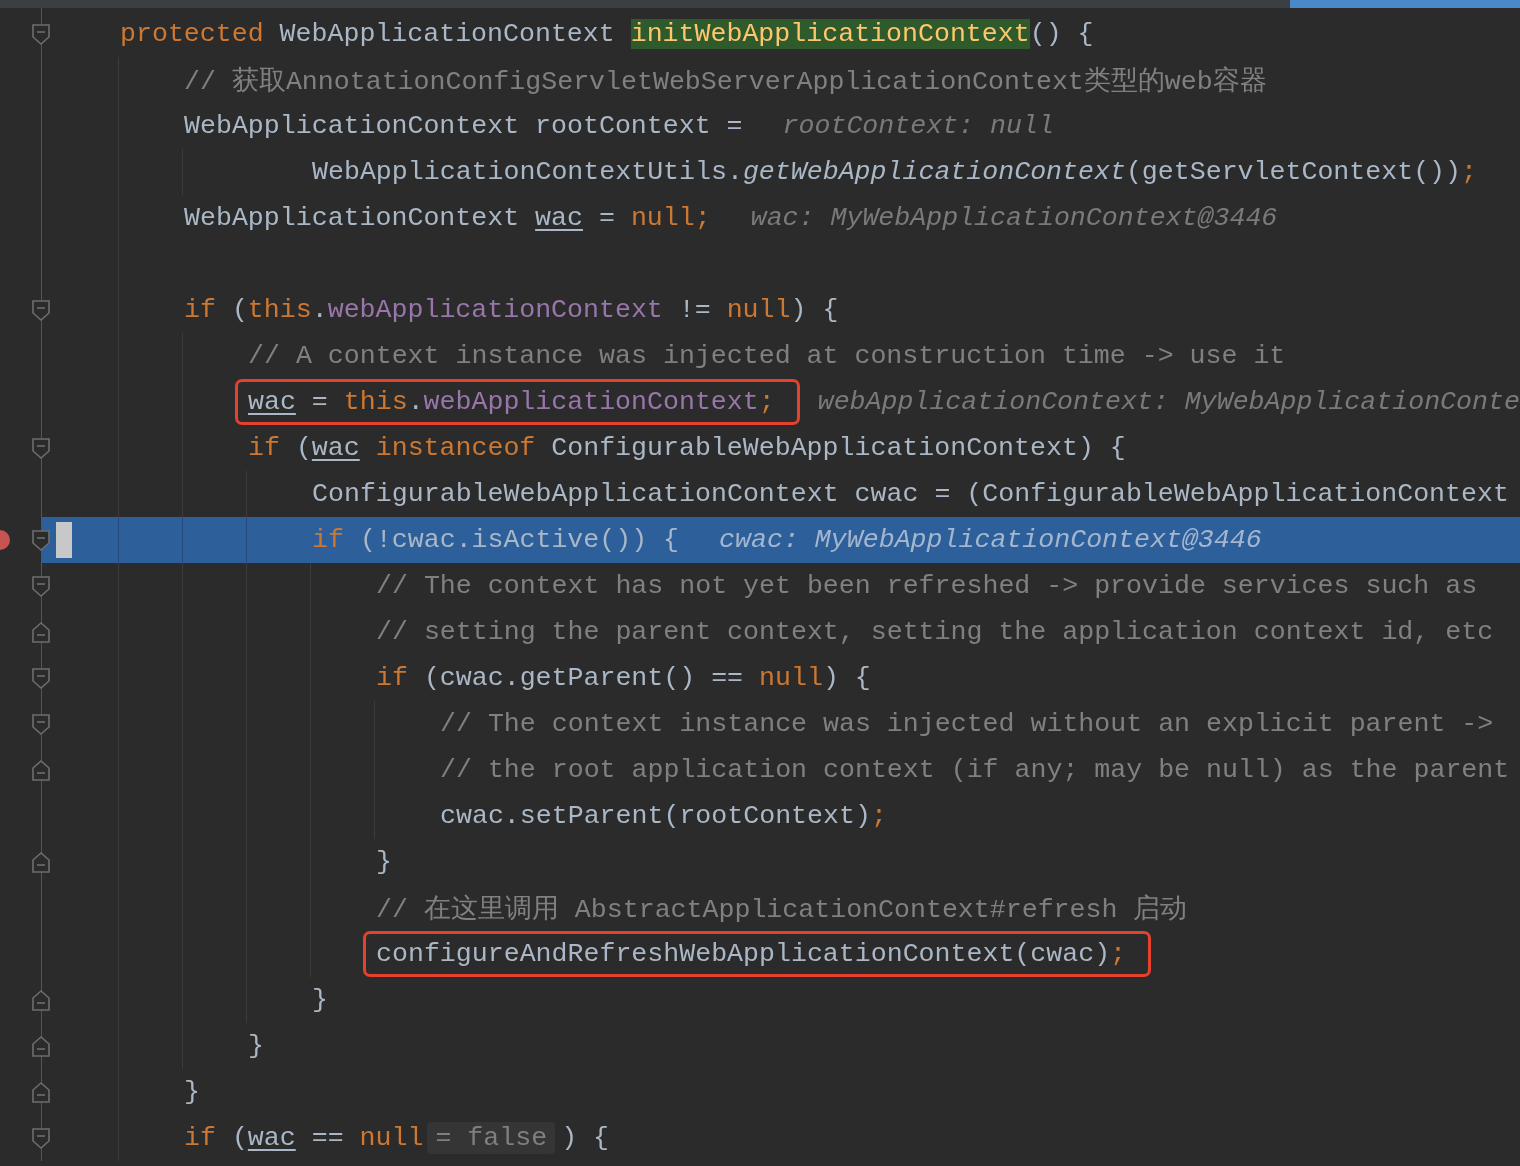 The height and width of the screenshot is (1166, 1520). What do you see at coordinates (767, 356) in the screenshot?
I see `code-comment: // A context instance was injected at construction time -> use it` at bounding box center [767, 356].